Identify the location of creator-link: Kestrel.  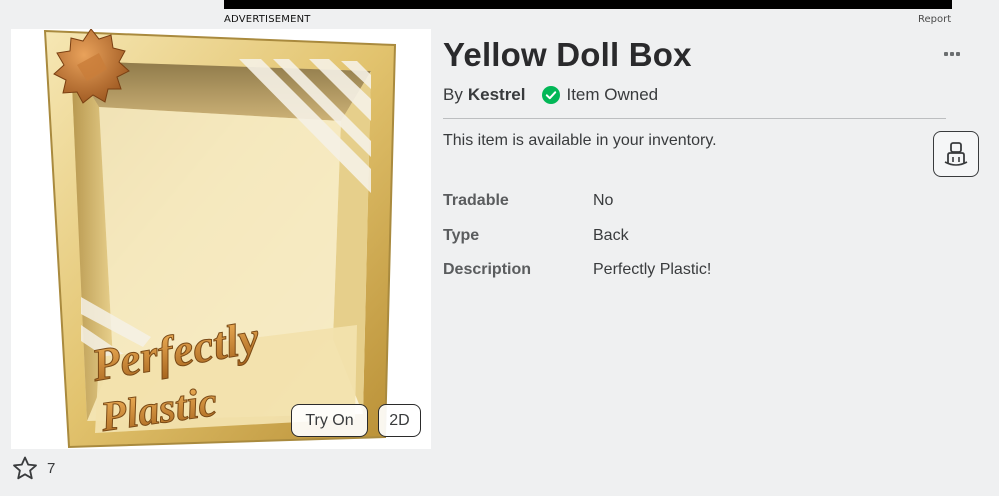
(497, 95).